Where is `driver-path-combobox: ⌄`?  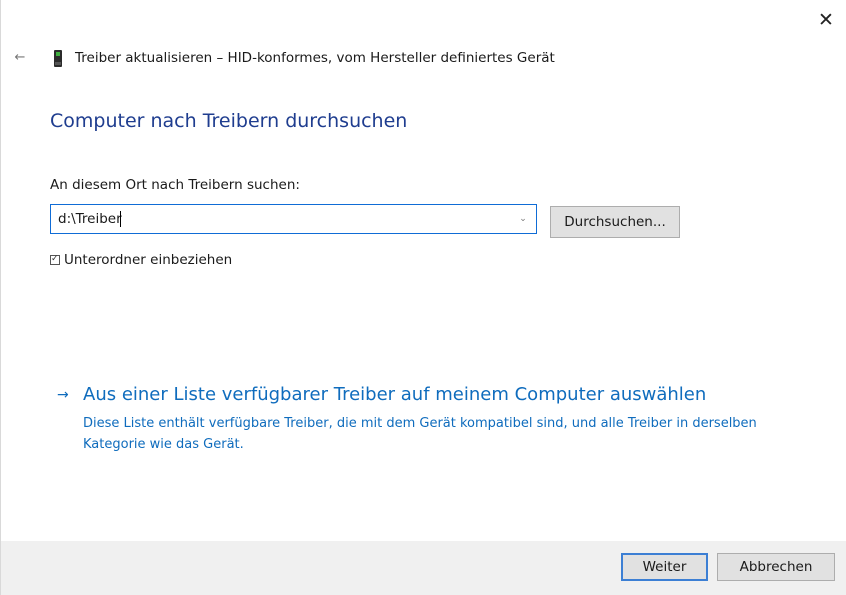
driver-path-combobox: ⌄ is located at coordinates (293, 219).